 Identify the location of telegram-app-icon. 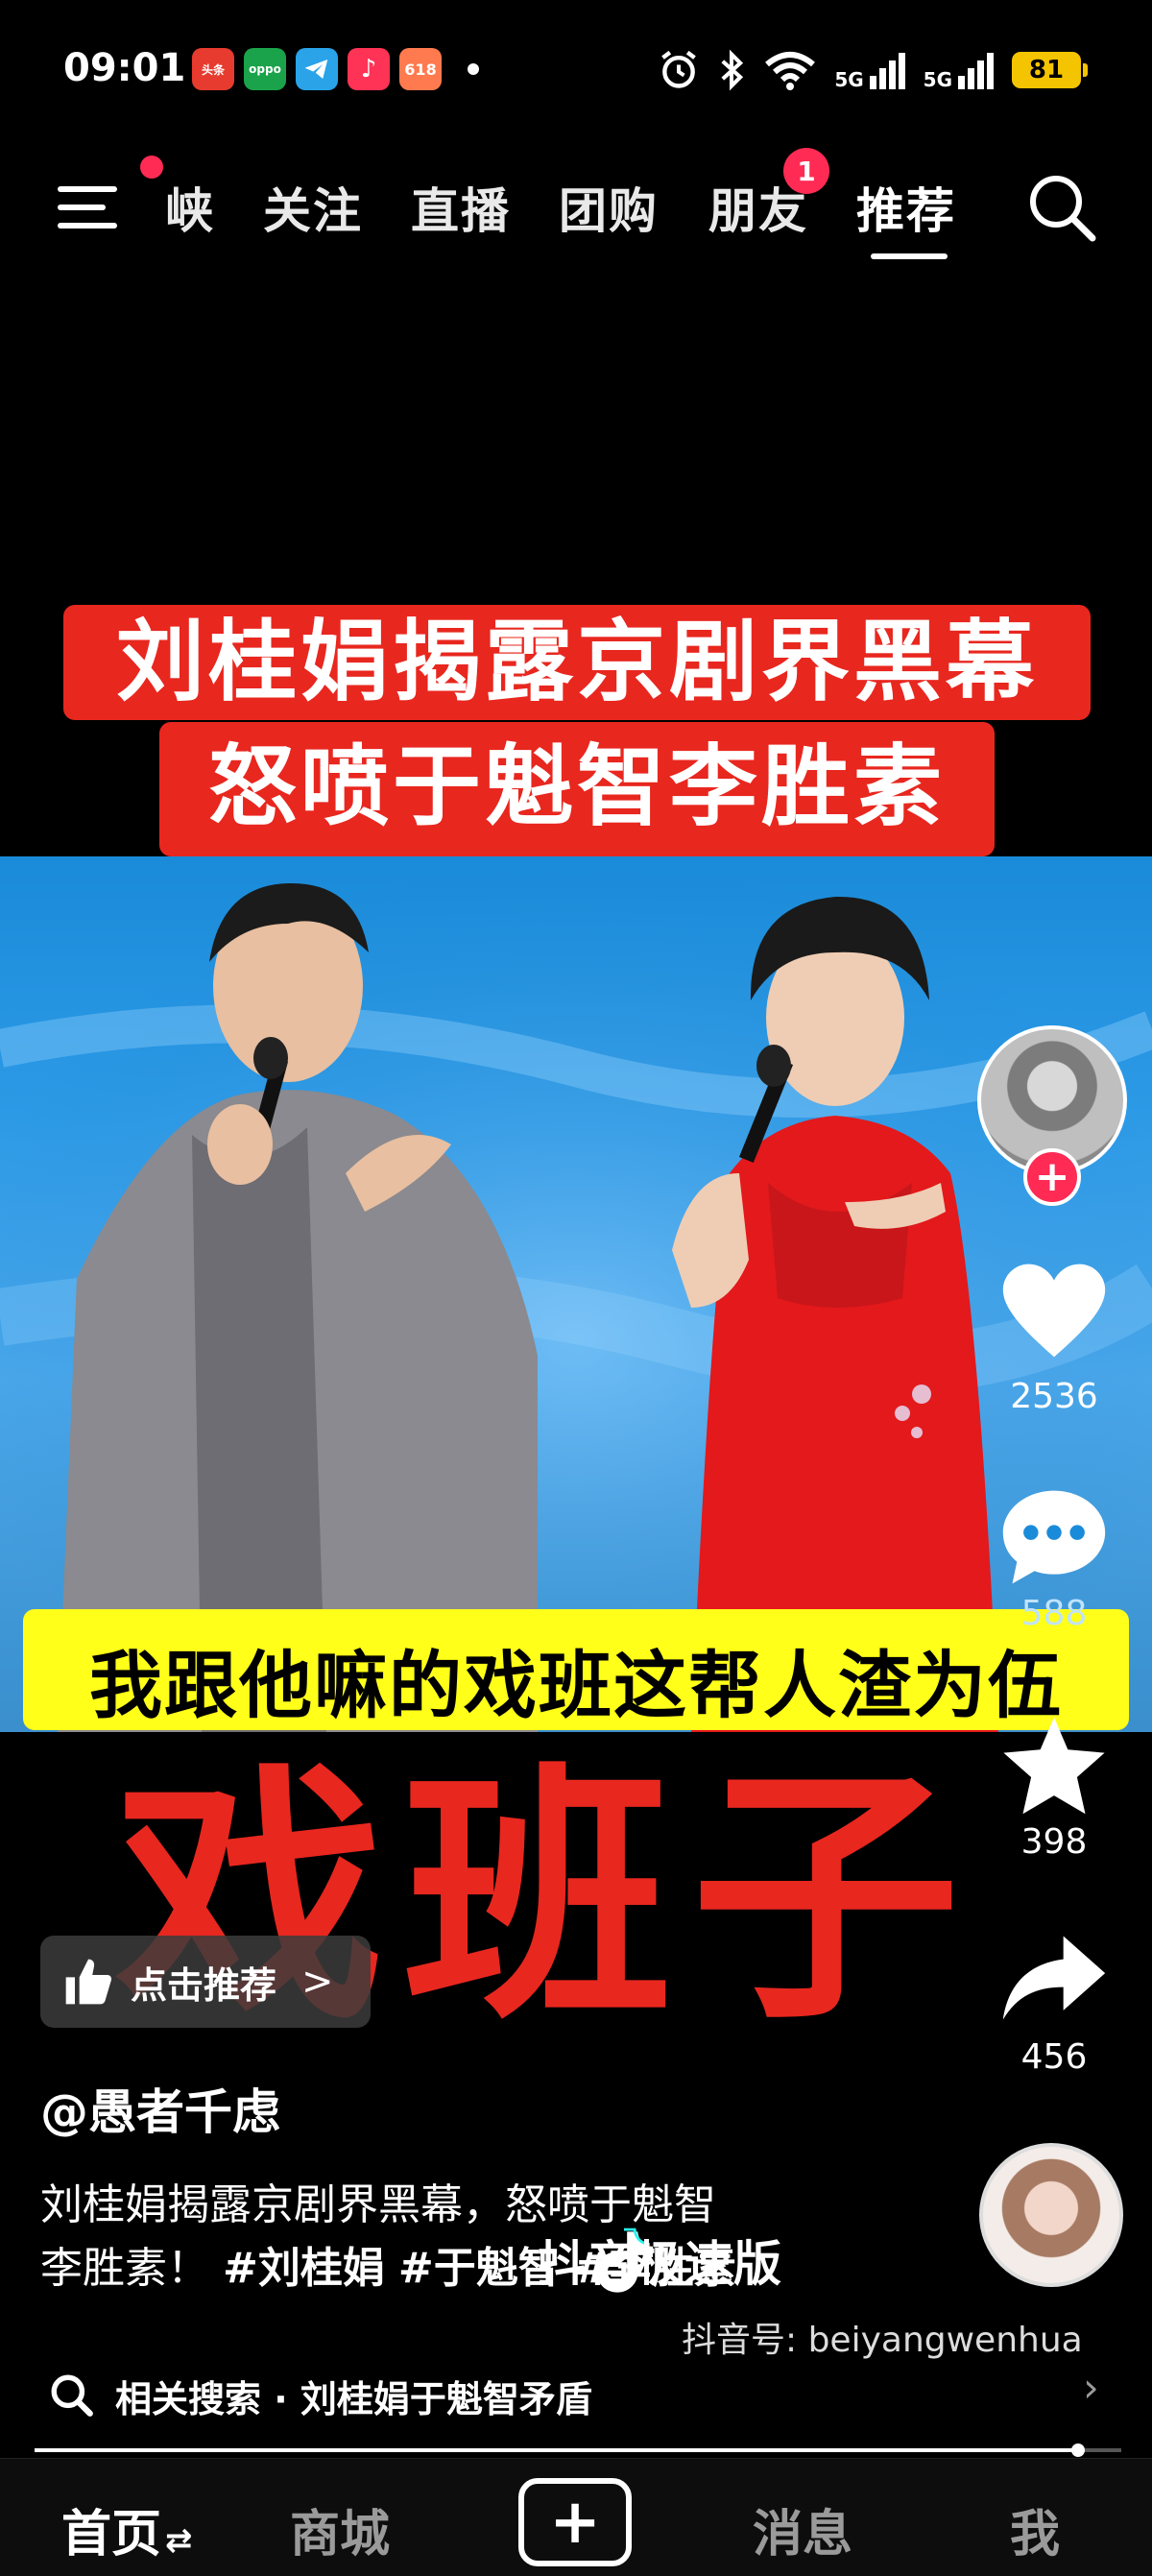
(317, 69).